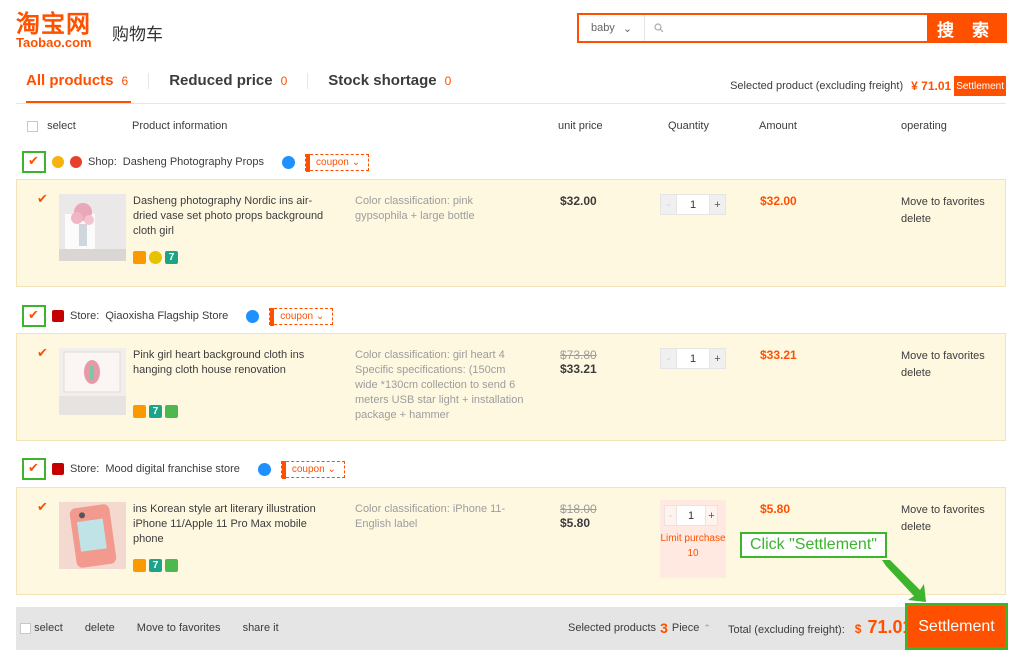 The width and height of the screenshot is (1024, 650). What do you see at coordinates (966, 28) in the screenshot?
I see `search-button: 搜 索` at bounding box center [966, 28].